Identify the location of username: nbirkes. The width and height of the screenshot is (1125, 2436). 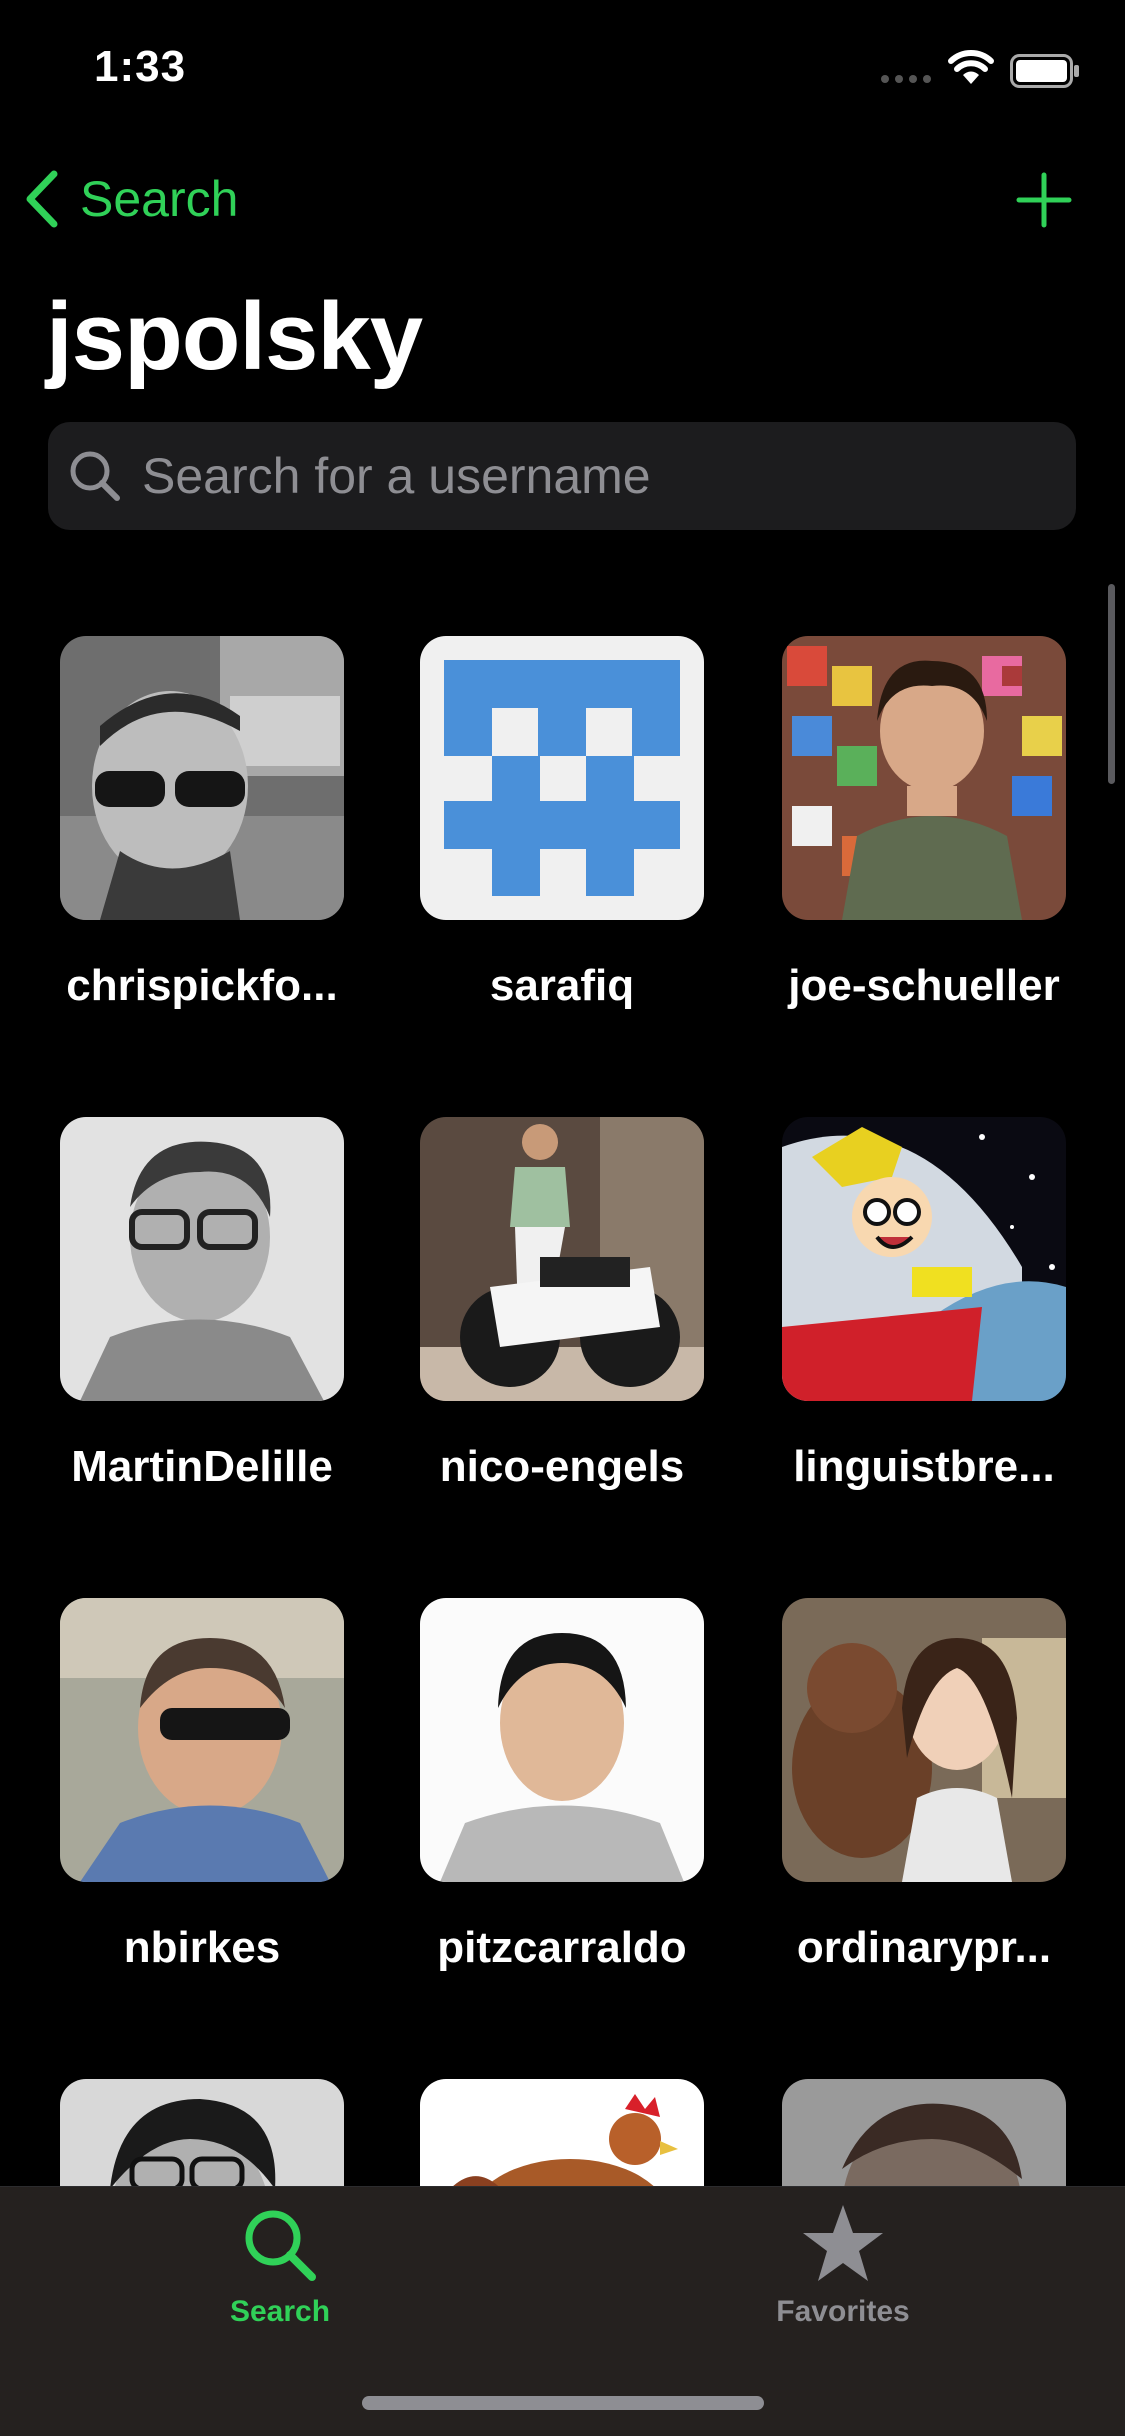
(202, 1947).